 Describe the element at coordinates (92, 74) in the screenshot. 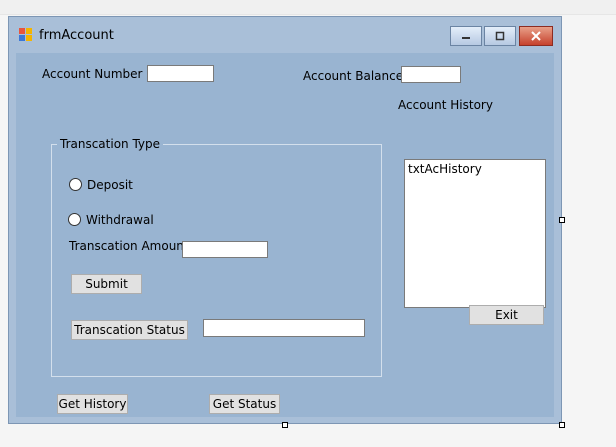

I see `account-number-label: Account Number` at that location.